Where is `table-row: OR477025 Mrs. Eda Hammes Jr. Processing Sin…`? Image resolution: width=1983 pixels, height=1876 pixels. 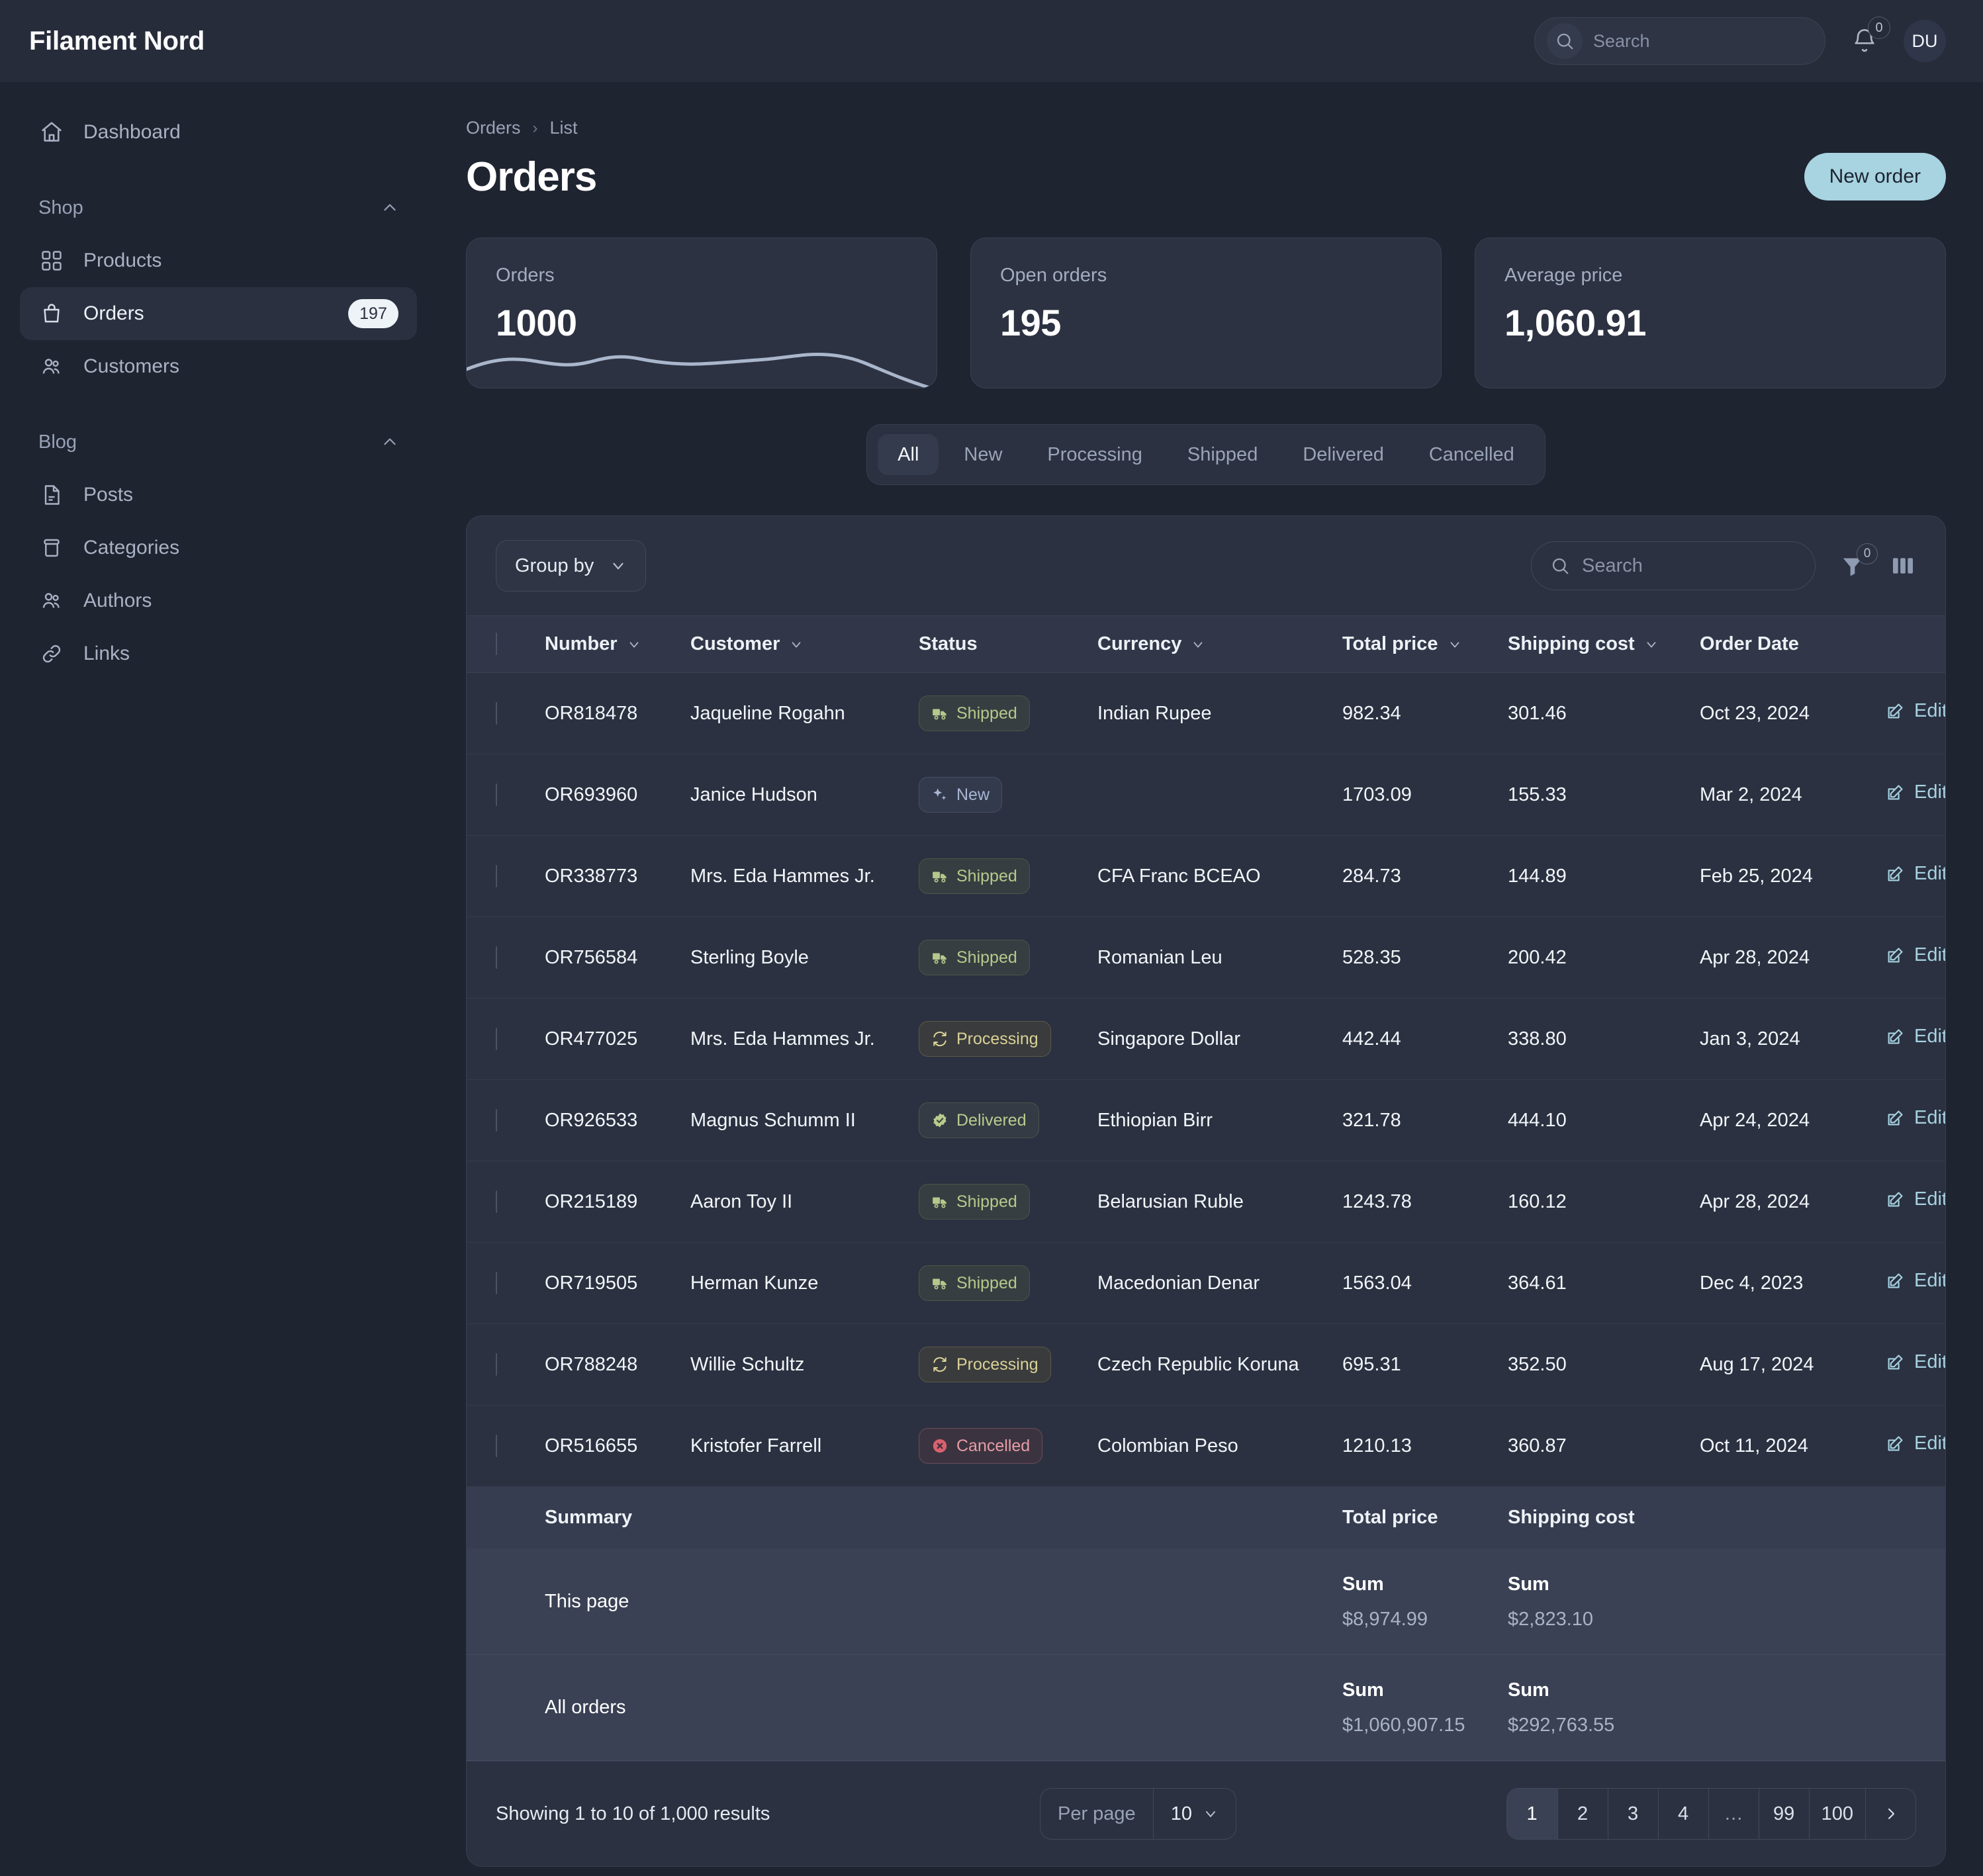
table-row: OR477025 Mrs. Eda Hammes Jr. Processing Sin… is located at coordinates (1207, 1039).